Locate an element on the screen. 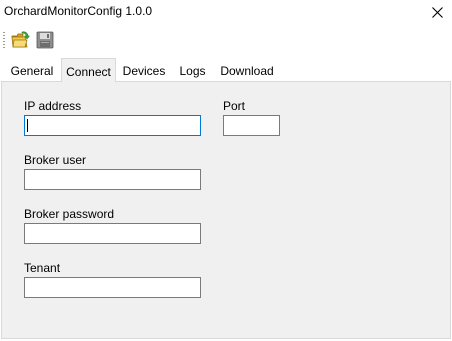  tab-connect: Connect is located at coordinates (88, 70).